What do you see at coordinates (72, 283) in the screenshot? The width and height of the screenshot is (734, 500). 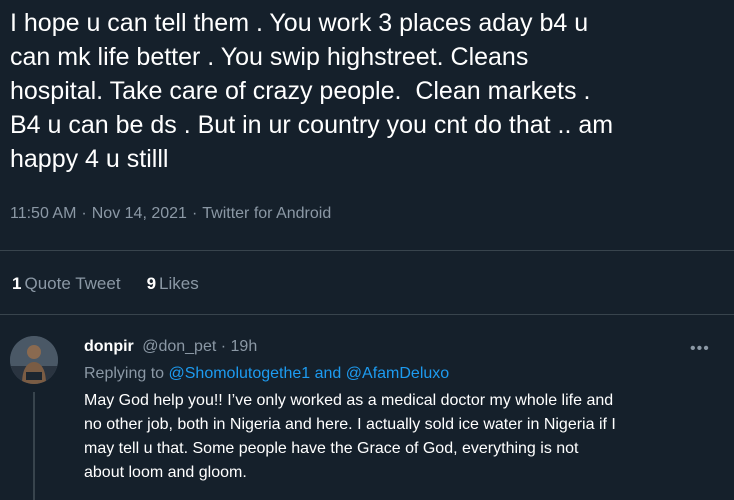 I see `quote-label: Quote Tweet` at bounding box center [72, 283].